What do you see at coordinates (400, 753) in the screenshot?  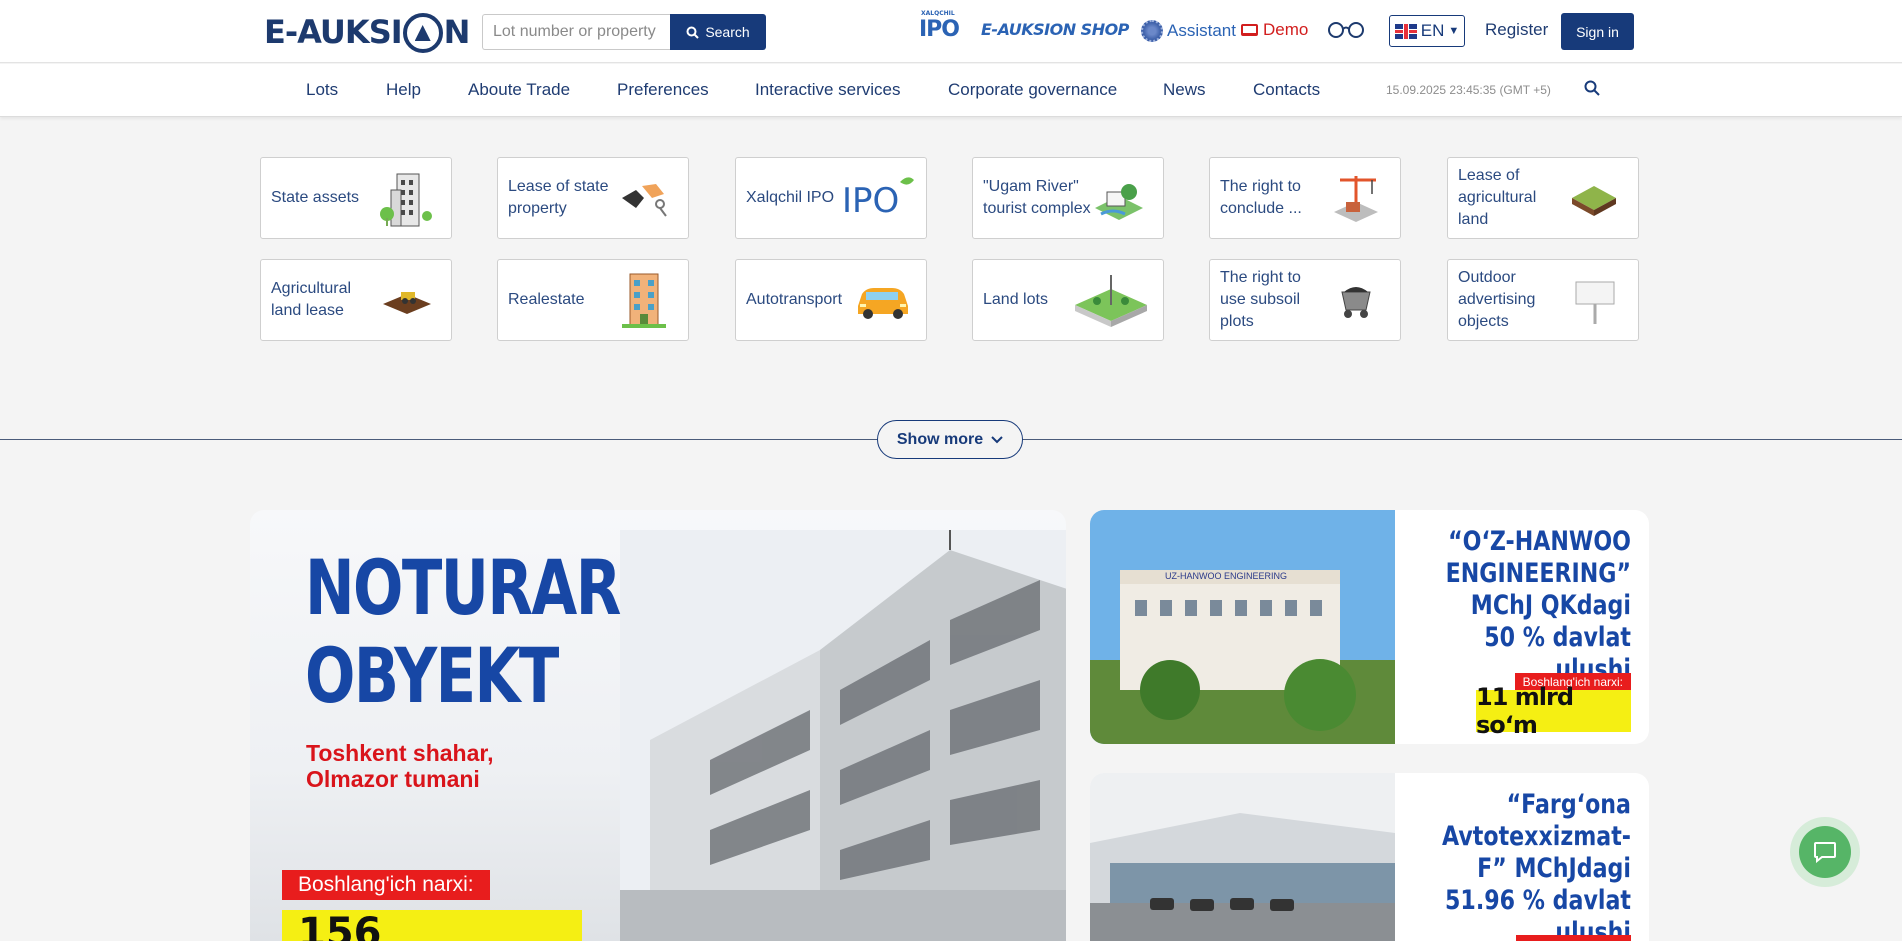 I see `main-banner-city: Toshkent shahar,` at bounding box center [400, 753].